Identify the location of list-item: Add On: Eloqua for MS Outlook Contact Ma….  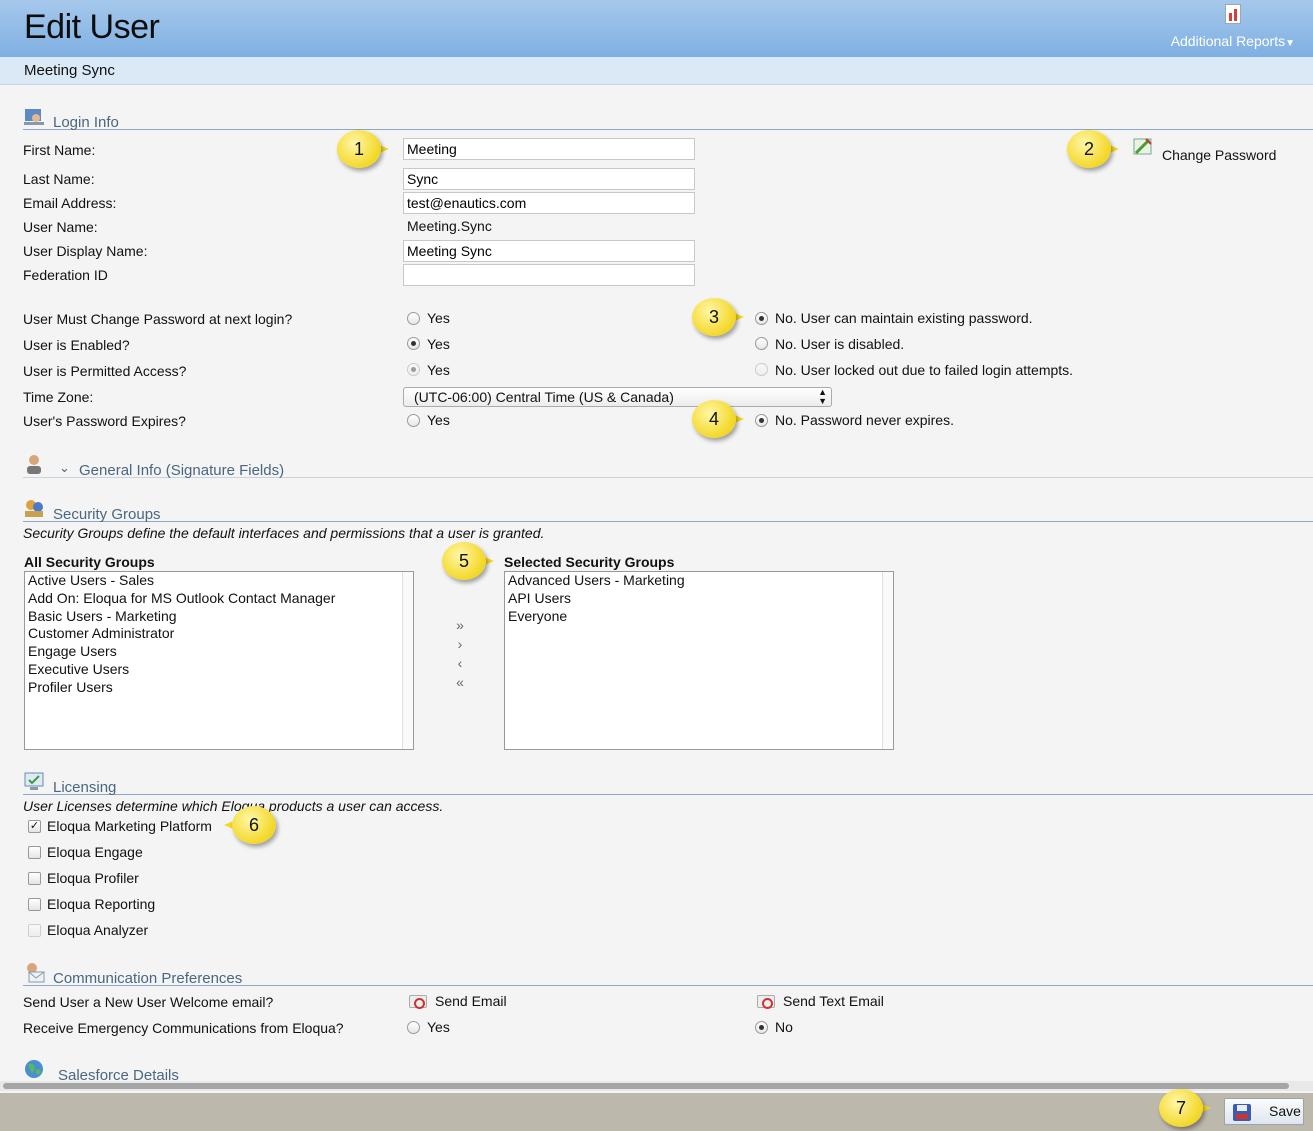
(219, 599).